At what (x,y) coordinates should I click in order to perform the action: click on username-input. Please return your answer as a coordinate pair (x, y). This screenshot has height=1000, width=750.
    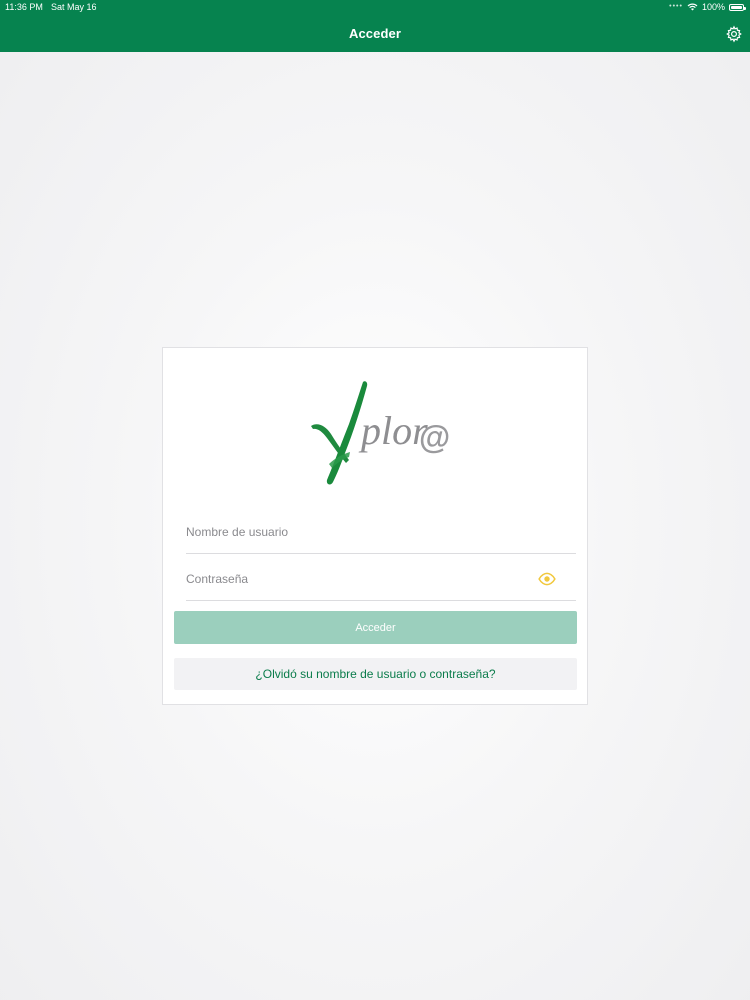
    Looking at the image, I should click on (381, 532).